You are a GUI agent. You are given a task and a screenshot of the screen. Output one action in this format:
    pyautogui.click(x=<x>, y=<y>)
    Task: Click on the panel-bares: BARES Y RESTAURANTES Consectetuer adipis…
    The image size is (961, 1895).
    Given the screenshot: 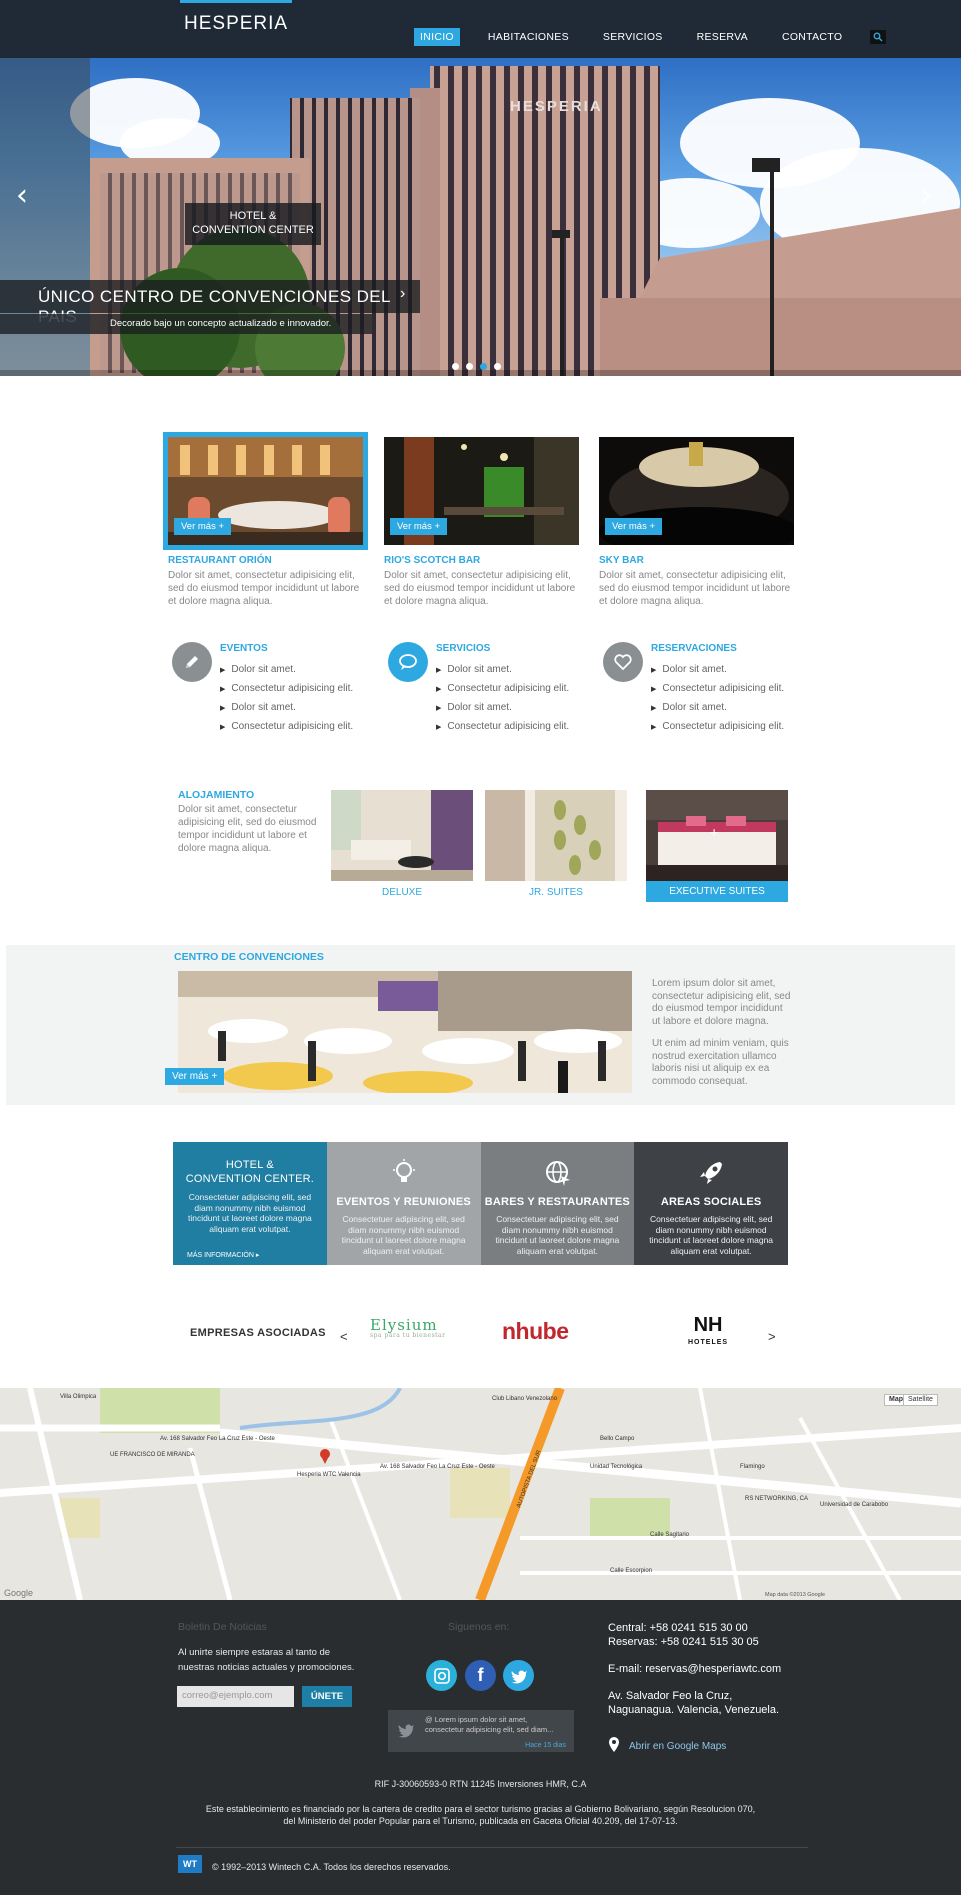 What is the action you would take?
    pyautogui.click(x=557, y=1203)
    